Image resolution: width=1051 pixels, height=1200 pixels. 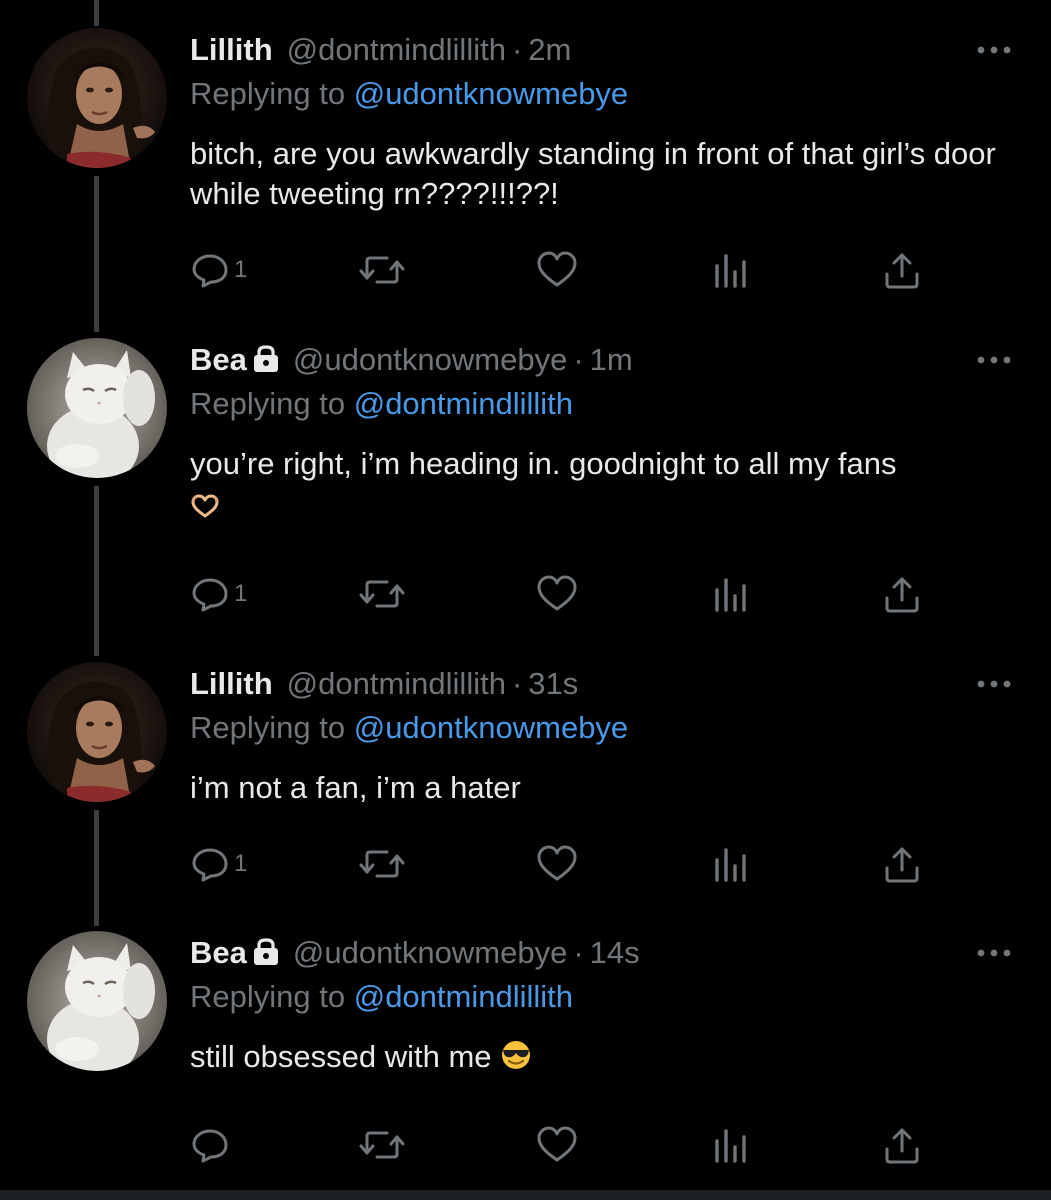 What do you see at coordinates (341, 1056) in the screenshot?
I see `tweet-text-content: still obsessed with me` at bounding box center [341, 1056].